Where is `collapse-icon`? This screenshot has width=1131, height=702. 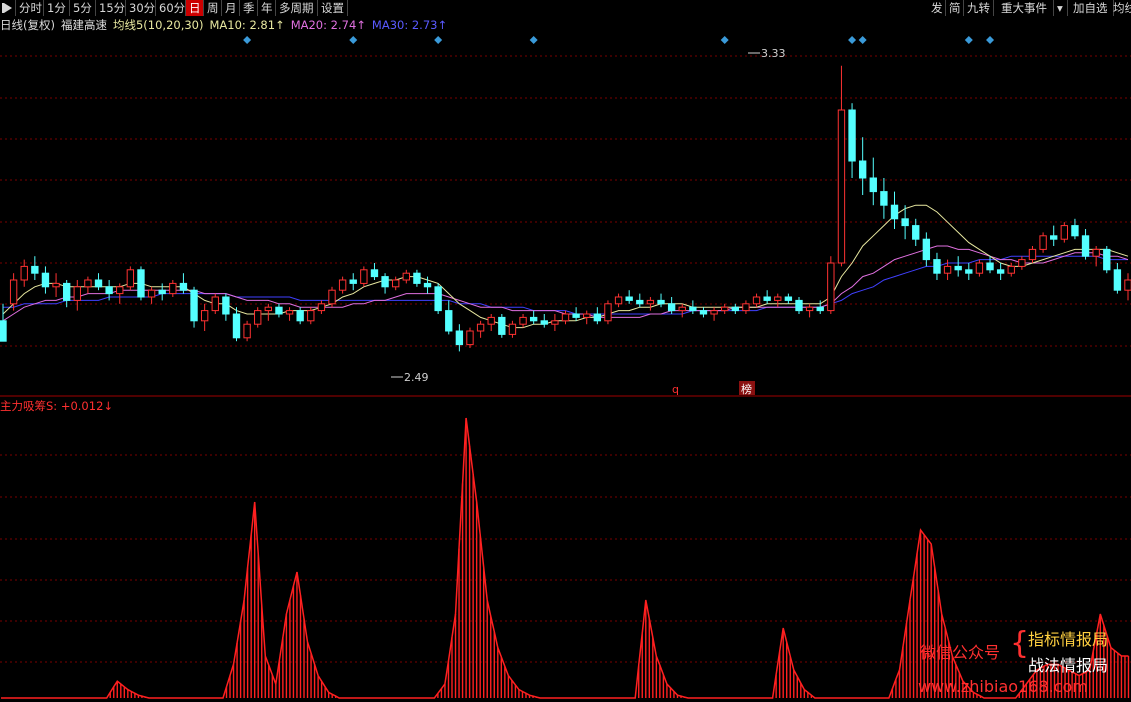
collapse-icon is located at coordinates (8, 8).